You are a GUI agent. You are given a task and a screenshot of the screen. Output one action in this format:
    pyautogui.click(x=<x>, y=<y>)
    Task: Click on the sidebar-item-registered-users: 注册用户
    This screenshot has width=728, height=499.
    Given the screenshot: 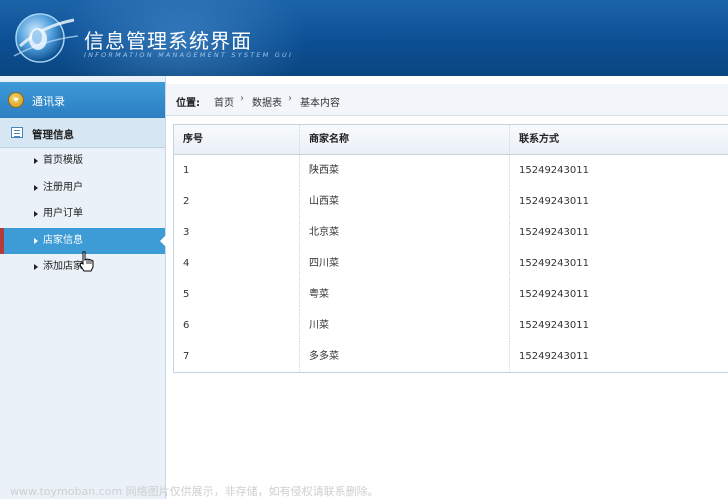 What is the action you would take?
    pyautogui.click(x=82, y=188)
    